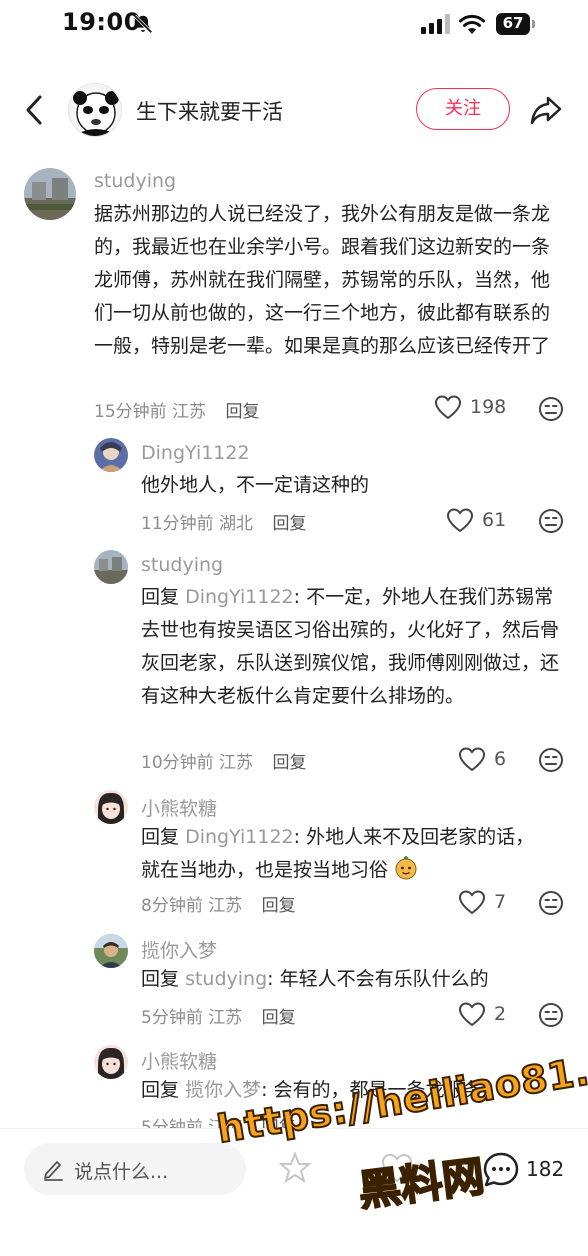  I want to click on commenter-name: DingYi1122, so click(195, 453).